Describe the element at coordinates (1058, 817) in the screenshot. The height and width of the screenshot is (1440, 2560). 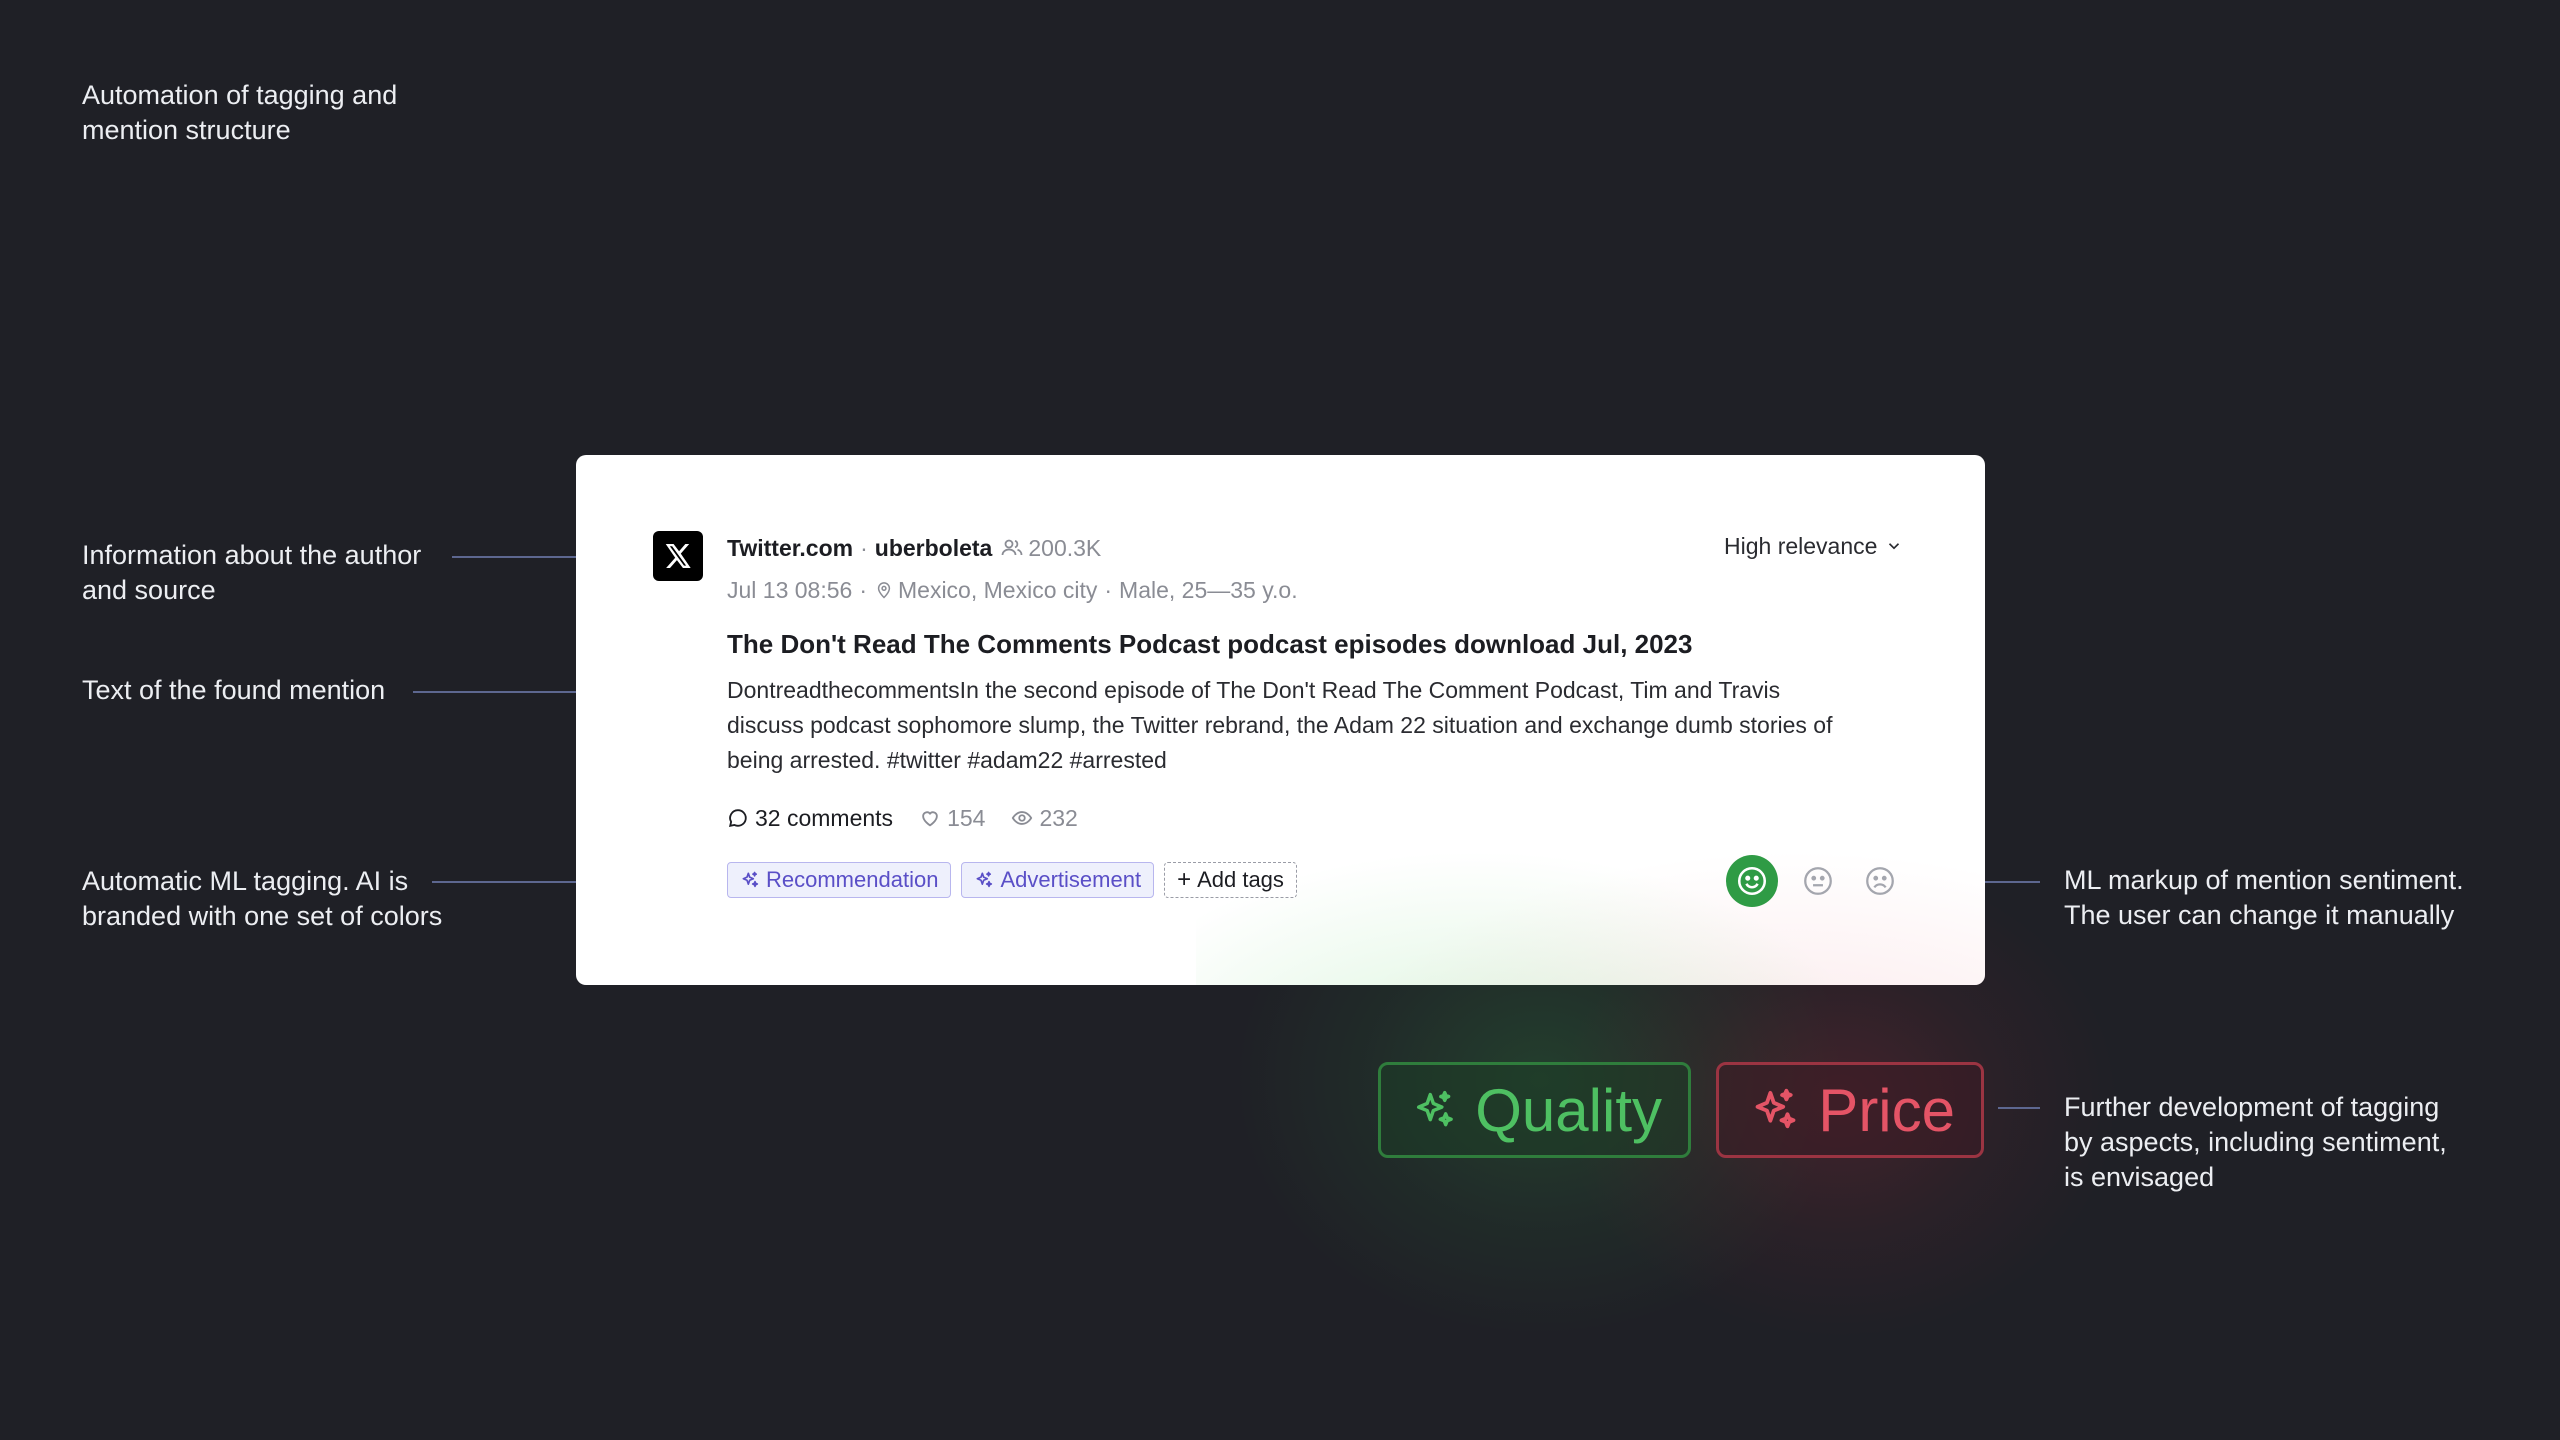
I see `views-count: 232` at that location.